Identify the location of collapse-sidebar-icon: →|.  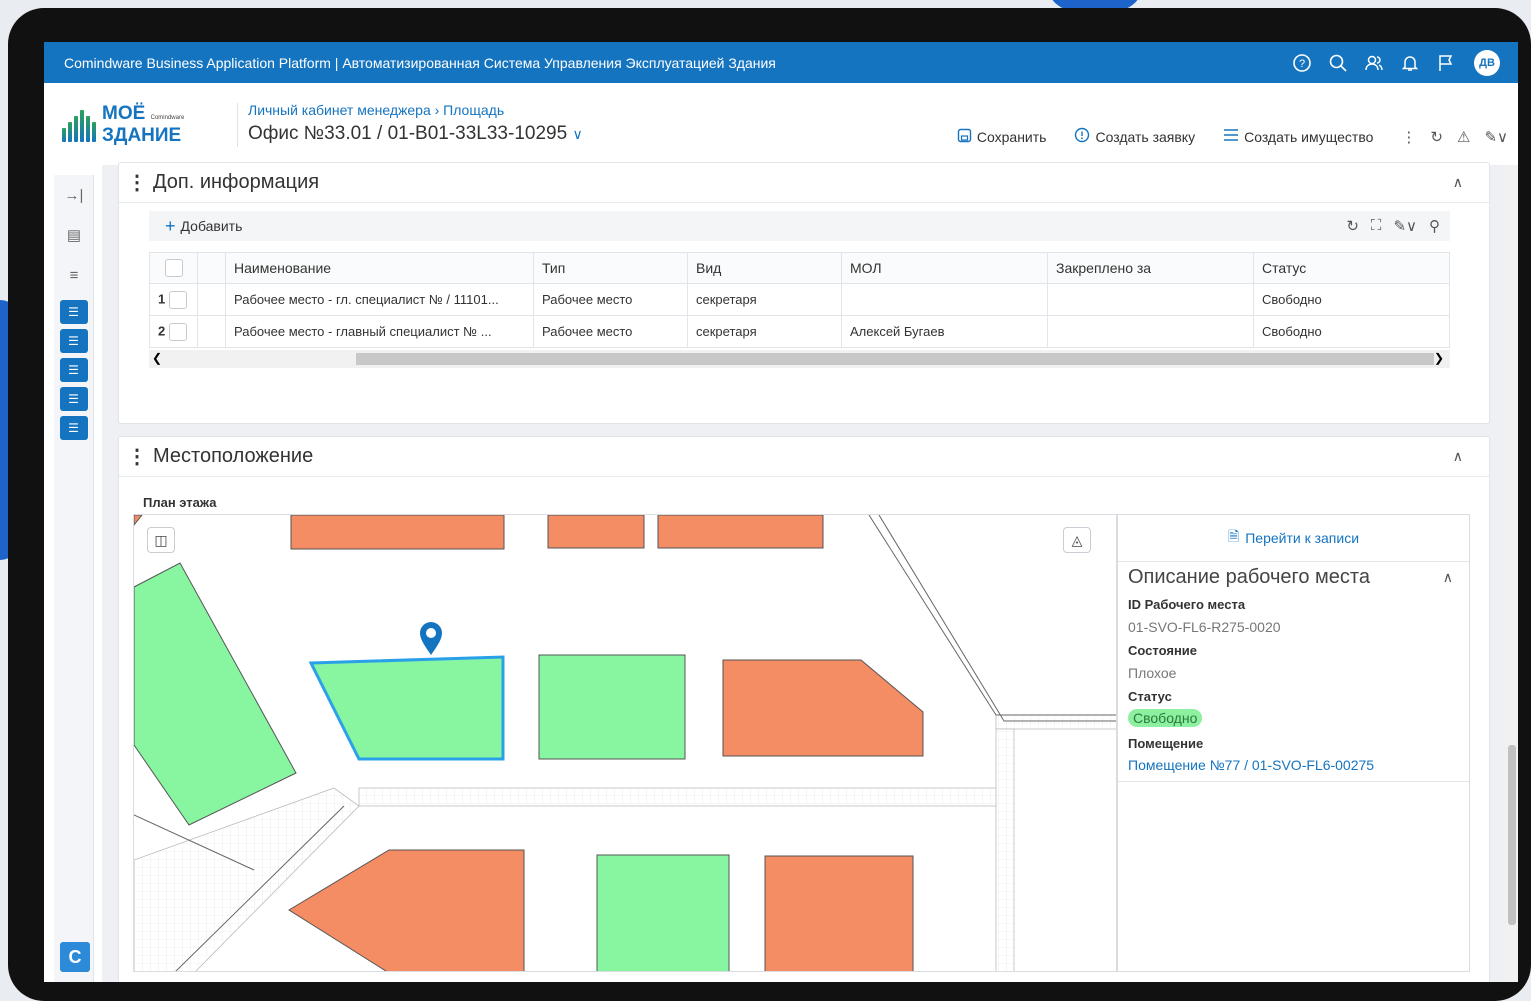
(74, 195).